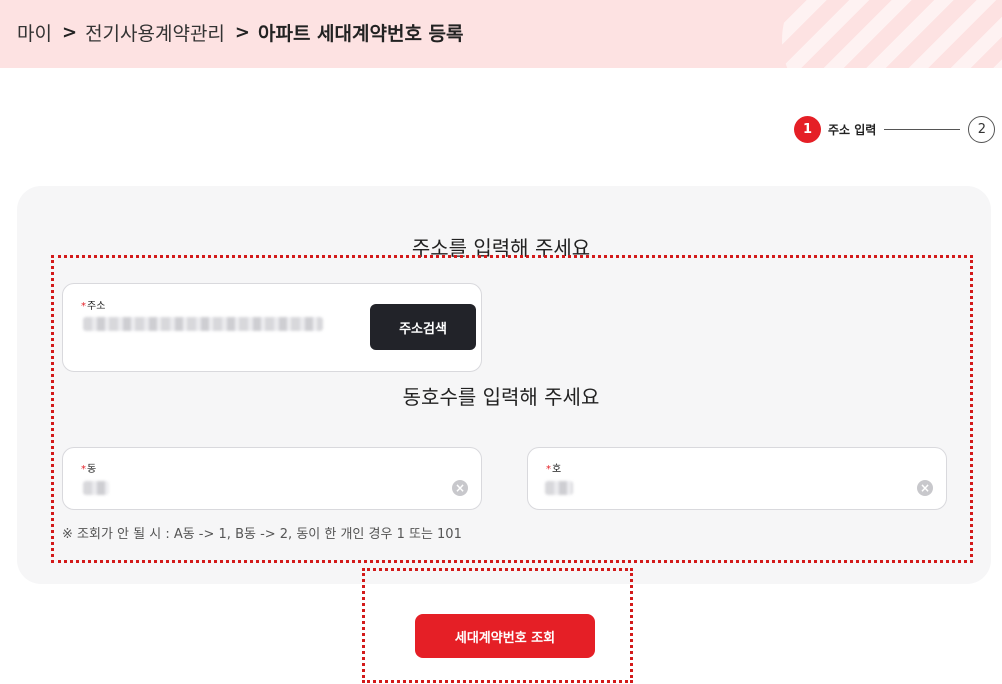  What do you see at coordinates (34, 32) in the screenshot?
I see `breadcrumb-item-my: 마이` at bounding box center [34, 32].